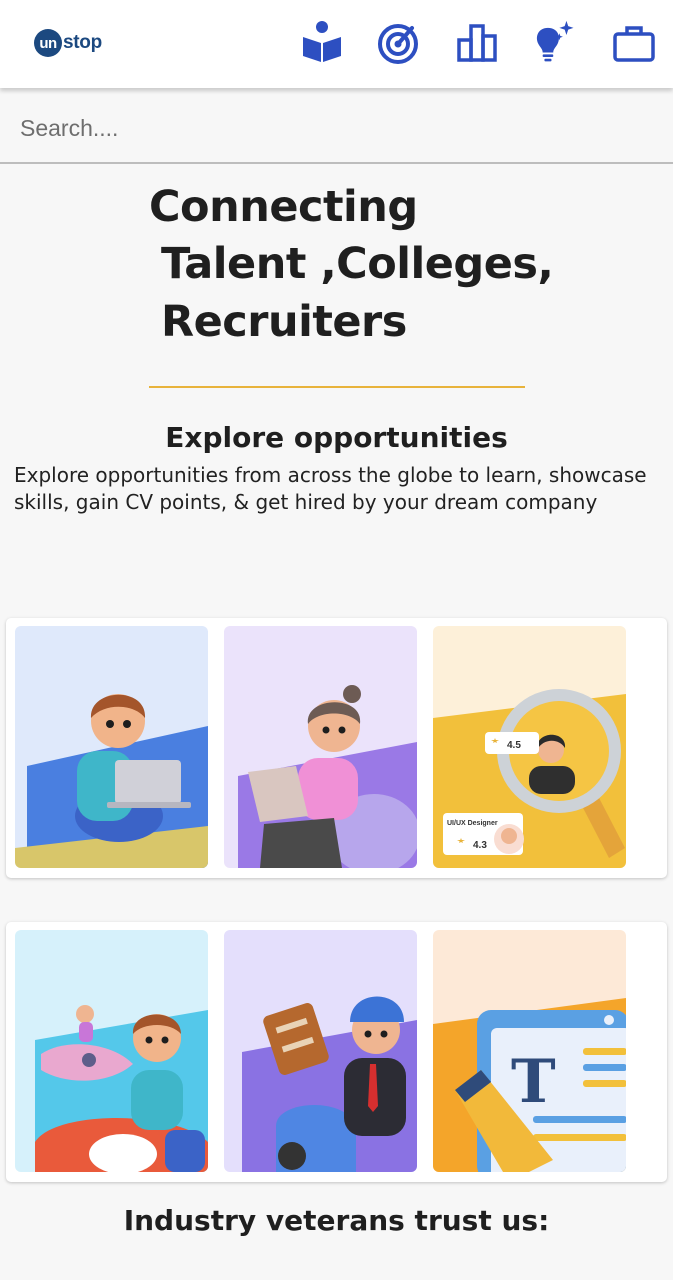 This screenshot has height=1280, width=673. I want to click on opportunity-card-document-pencil: T, so click(529, 1051).